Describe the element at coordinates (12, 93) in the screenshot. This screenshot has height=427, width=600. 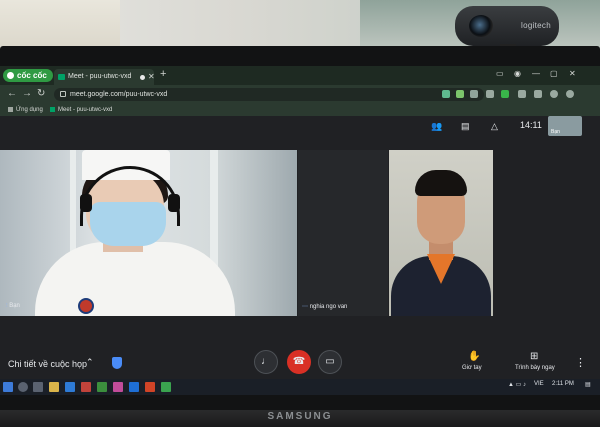
I see `back-icon: ←` at that location.